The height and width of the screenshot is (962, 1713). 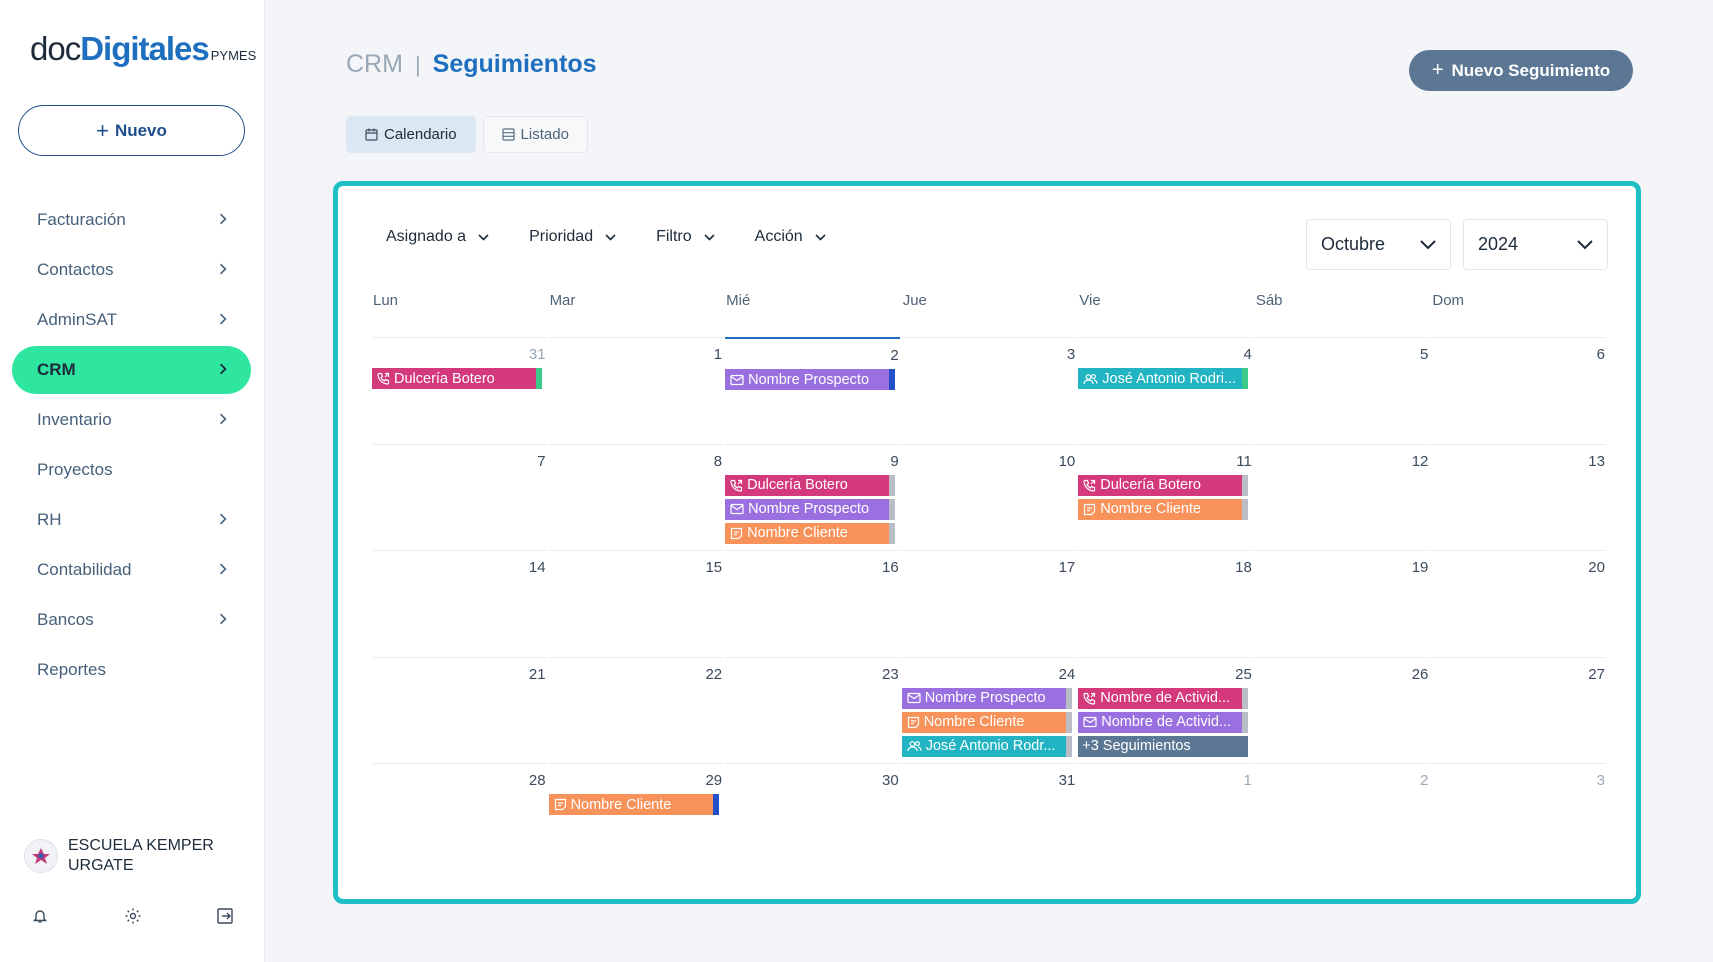 What do you see at coordinates (1600, 354) in the screenshot?
I see `day-number: 6` at bounding box center [1600, 354].